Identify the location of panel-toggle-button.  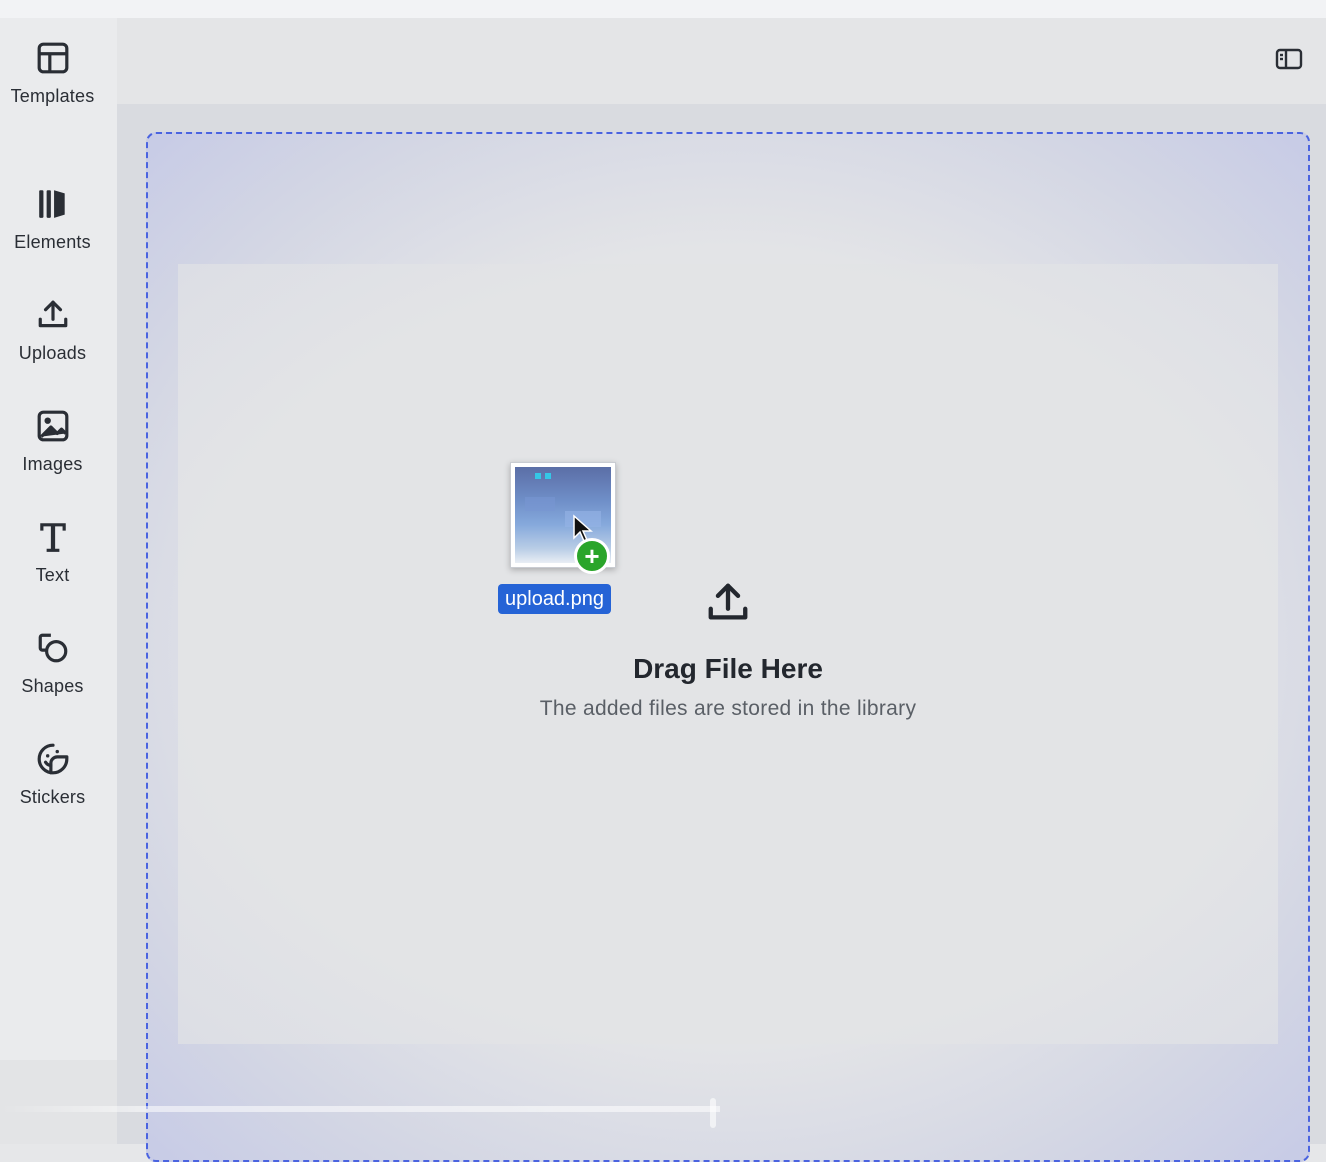
(1289, 61).